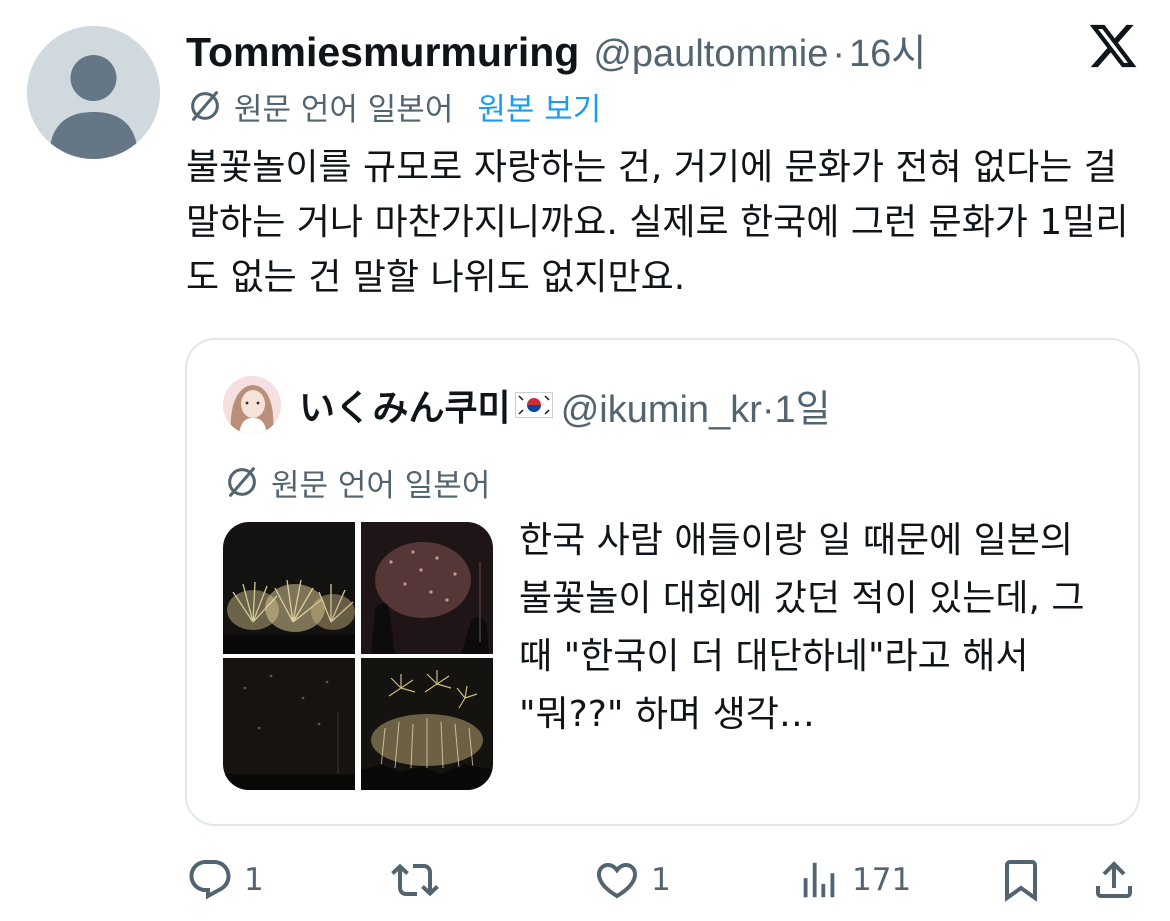 The height and width of the screenshot is (921, 1170). What do you see at coordinates (539, 106) in the screenshot?
I see `view-original-link: 원본 보기` at bounding box center [539, 106].